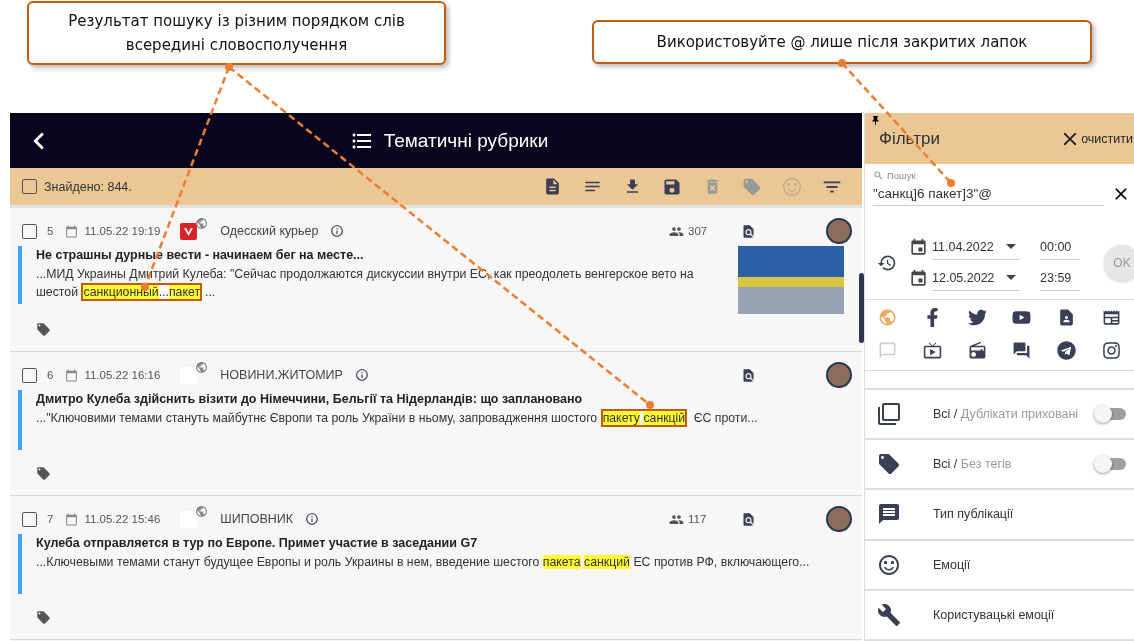  What do you see at coordinates (1112, 317) in the screenshot?
I see `newspaper-icon` at bounding box center [1112, 317].